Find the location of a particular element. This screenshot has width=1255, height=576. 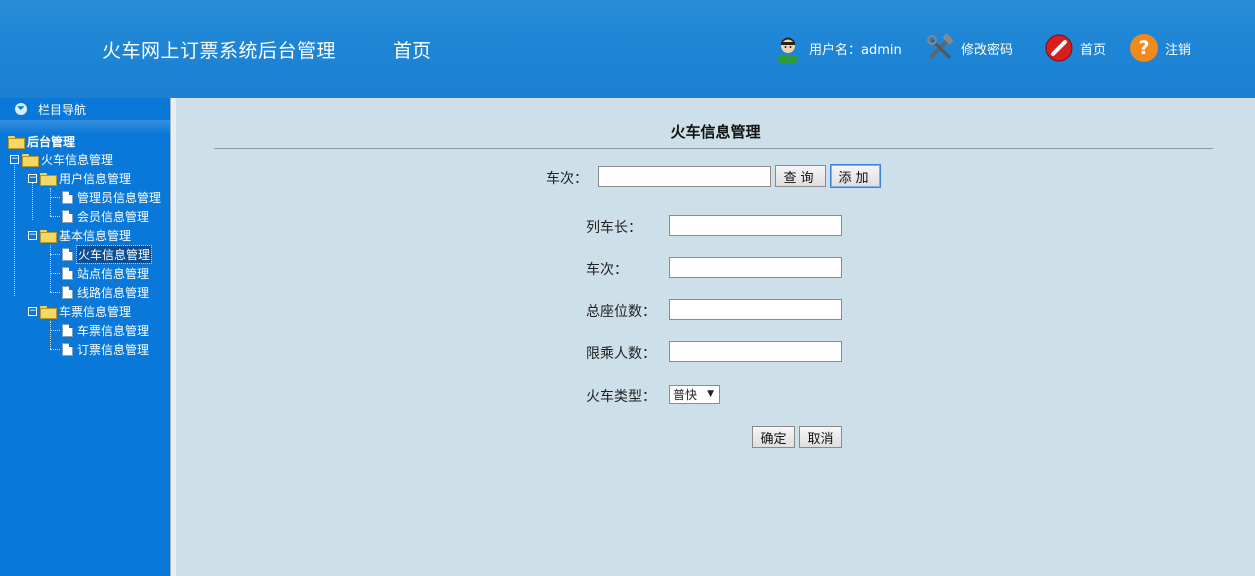

tree-train-mgmt: − 火车信息管理 is located at coordinates (61, 159).